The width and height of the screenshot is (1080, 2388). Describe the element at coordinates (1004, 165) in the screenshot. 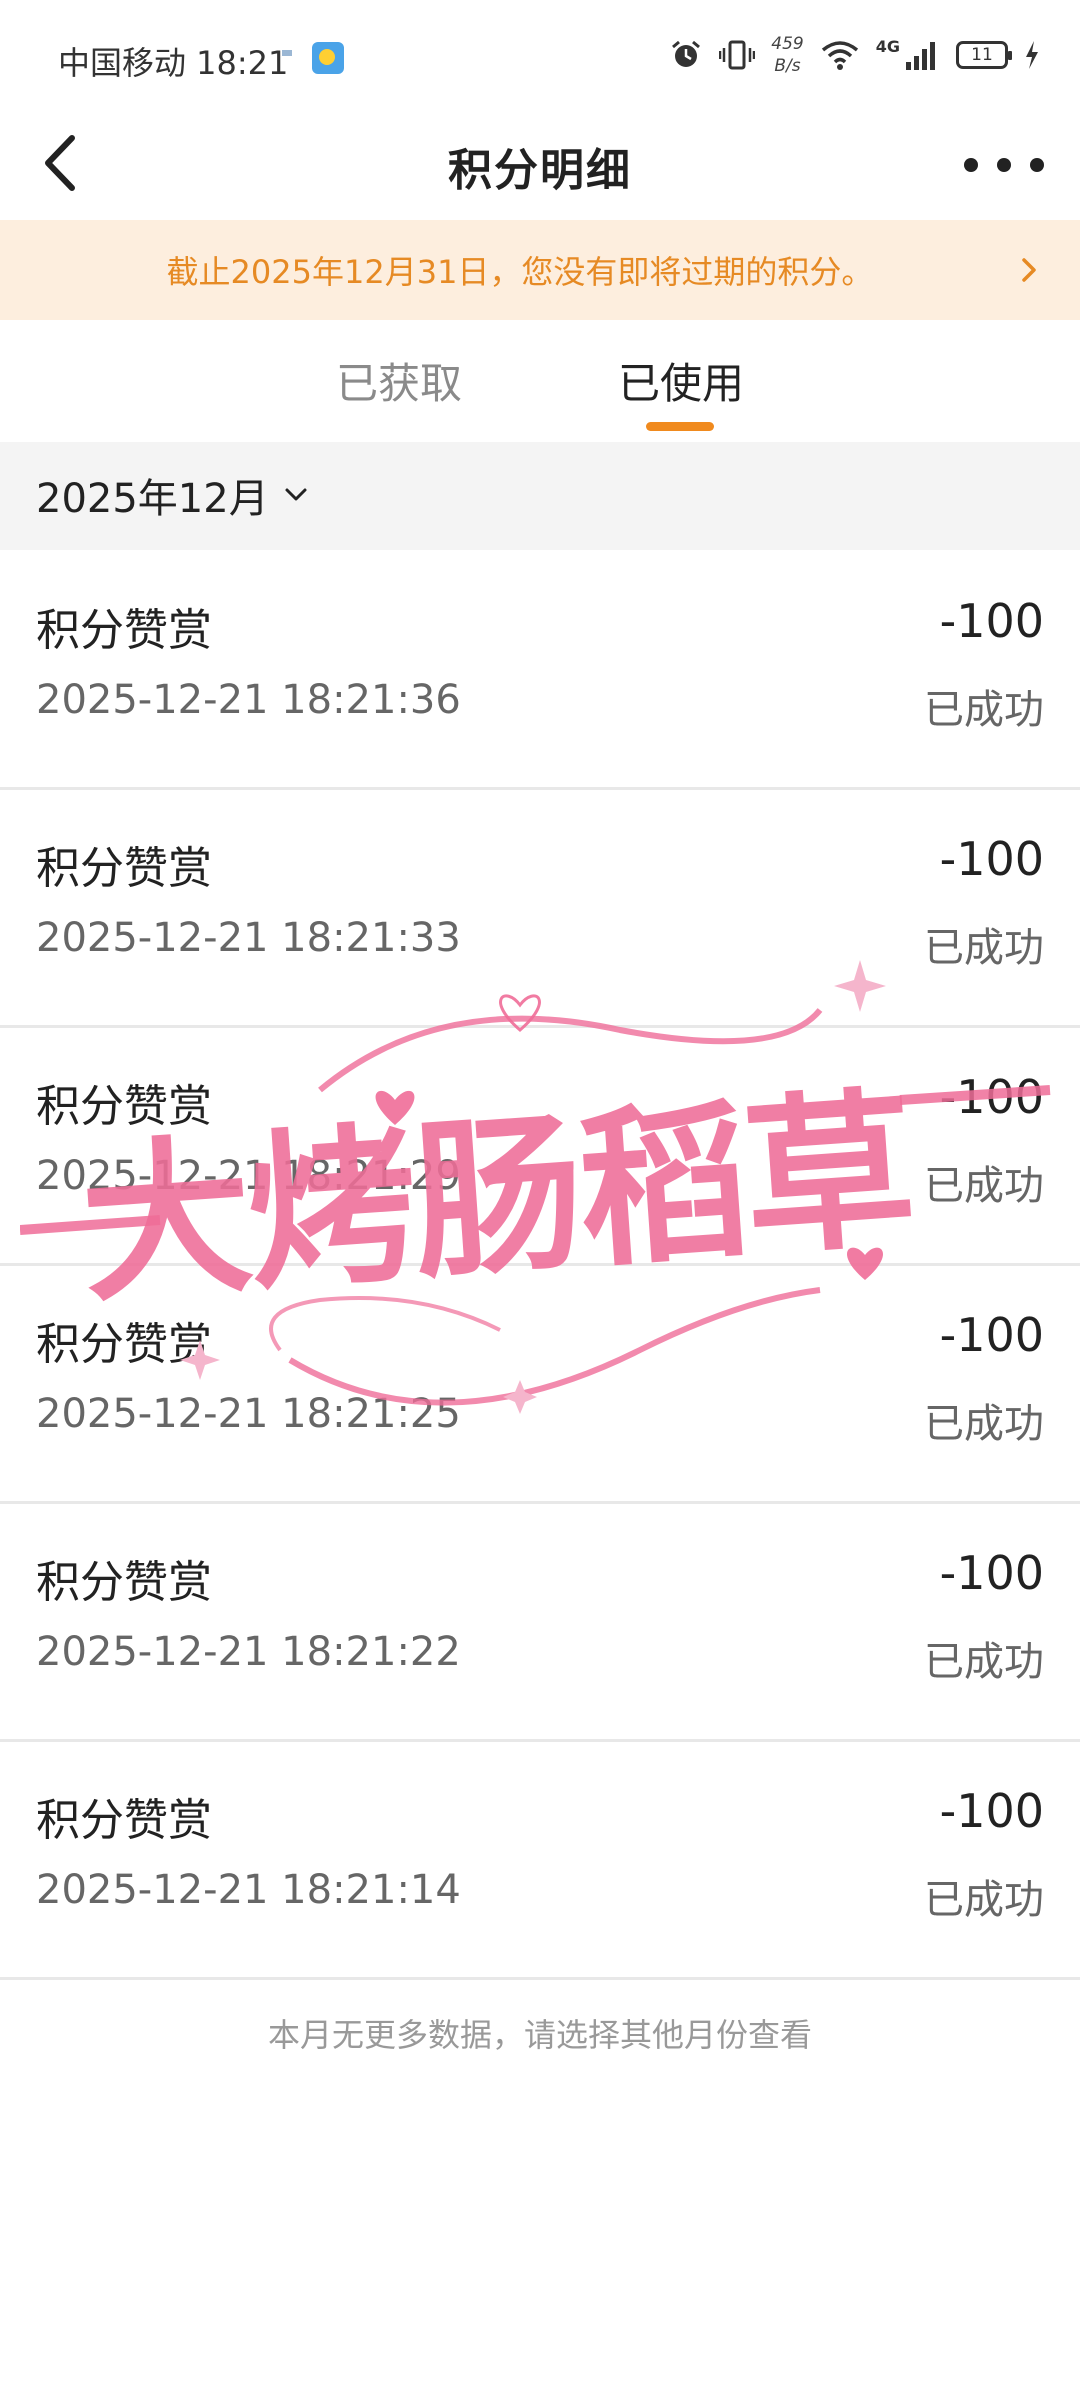

I see `more-button` at that location.